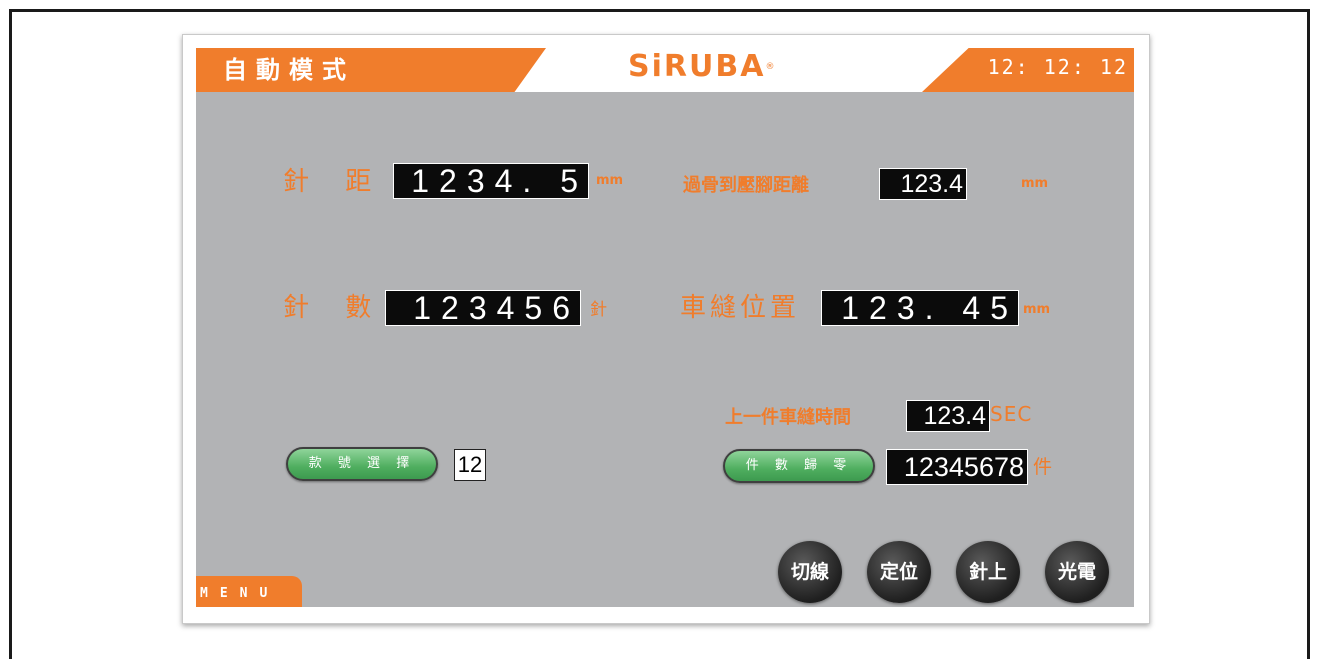 The image size is (1325, 659). Describe the element at coordinates (1011, 414) in the screenshot. I see `last-piece-time-unit: SEC` at that location.